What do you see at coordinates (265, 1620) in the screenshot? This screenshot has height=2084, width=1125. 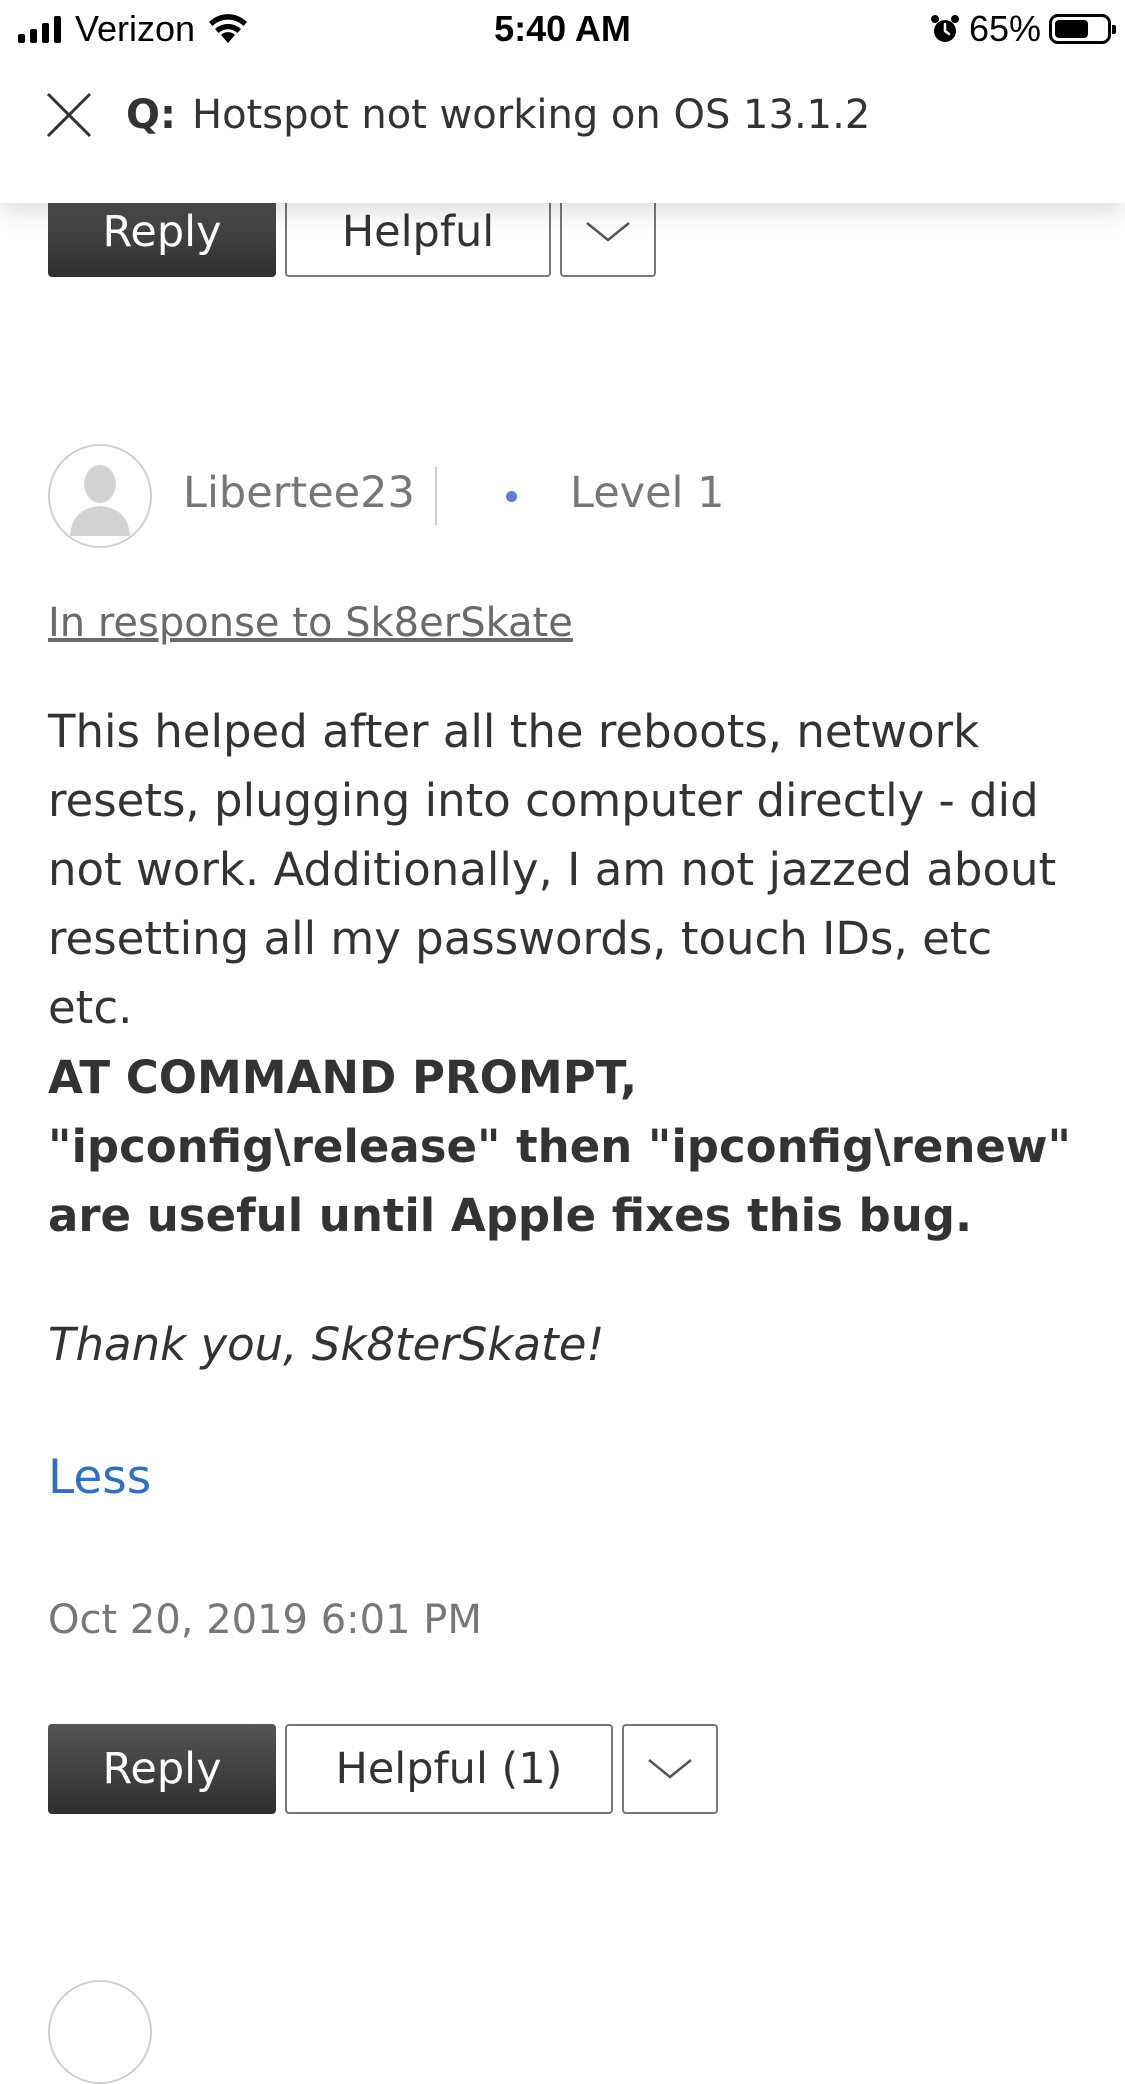 I see `post-timestamp: Oct 20, 2019 6:01 PM` at bounding box center [265, 1620].